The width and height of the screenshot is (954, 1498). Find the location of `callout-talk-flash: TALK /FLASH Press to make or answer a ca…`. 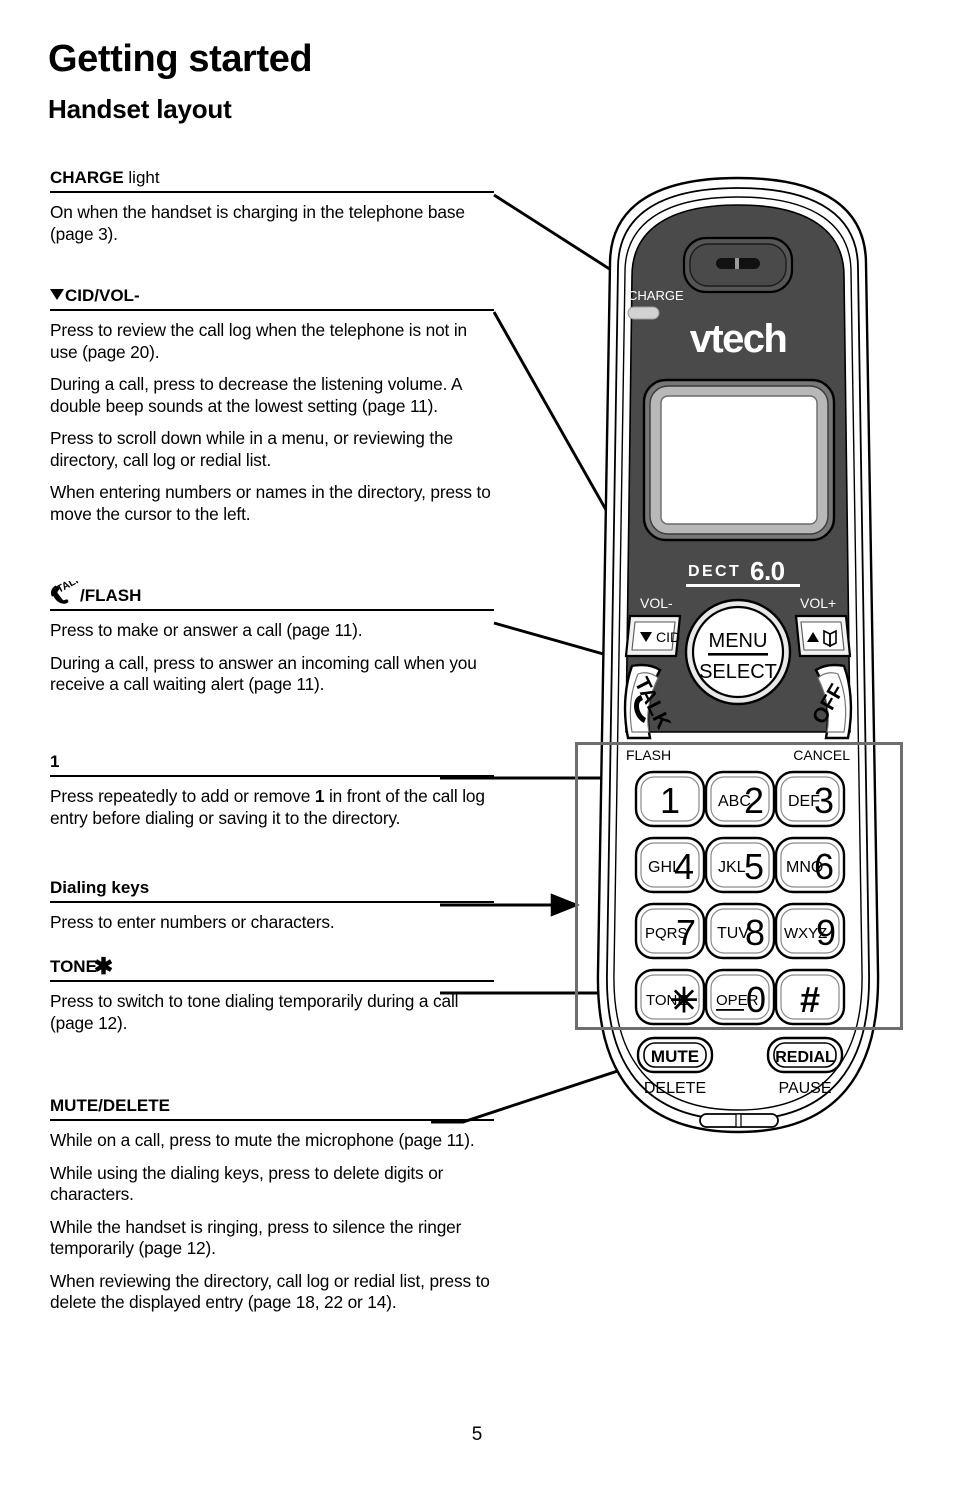

callout-talk-flash: TALK /FLASH Press to make or answer a ca… is located at coordinates (272, 638).